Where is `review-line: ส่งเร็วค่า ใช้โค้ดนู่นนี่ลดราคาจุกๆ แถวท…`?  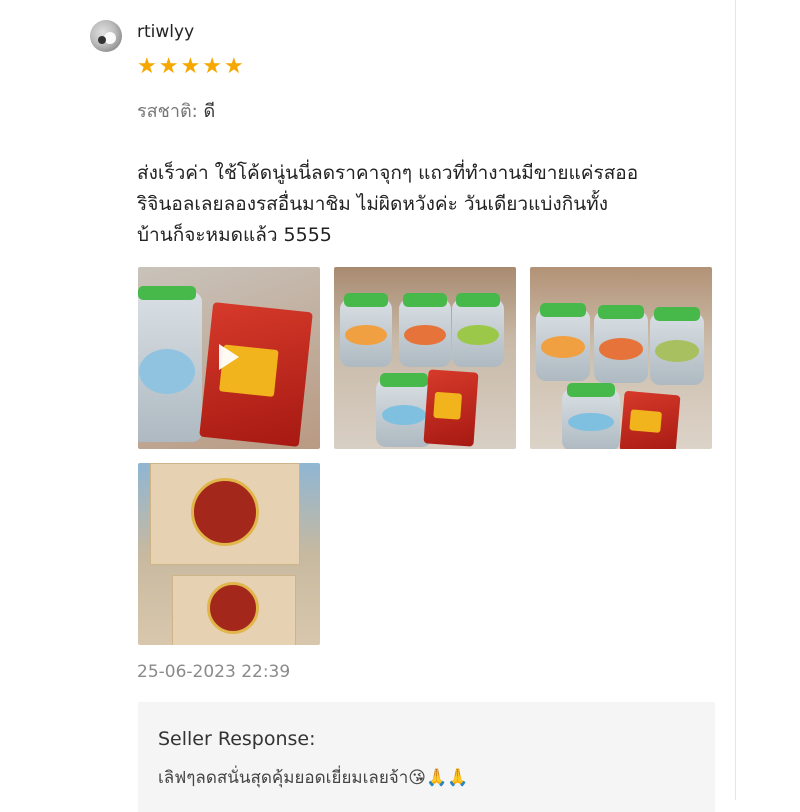 review-line: ส่งเร็วค่า ใช้โค้ดนู่นนี่ลดราคาจุกๆ แถวท… is located at coordinates (388, 173).